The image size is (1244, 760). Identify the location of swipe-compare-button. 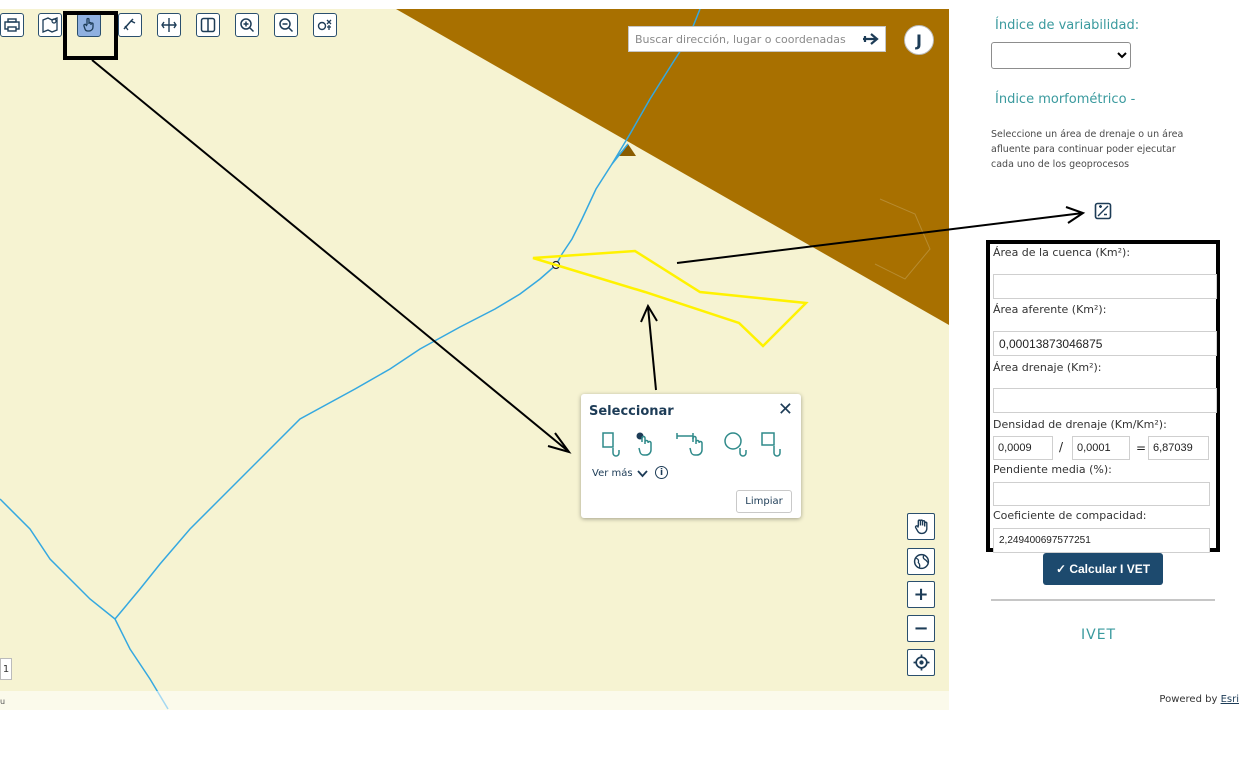
(208, 25).